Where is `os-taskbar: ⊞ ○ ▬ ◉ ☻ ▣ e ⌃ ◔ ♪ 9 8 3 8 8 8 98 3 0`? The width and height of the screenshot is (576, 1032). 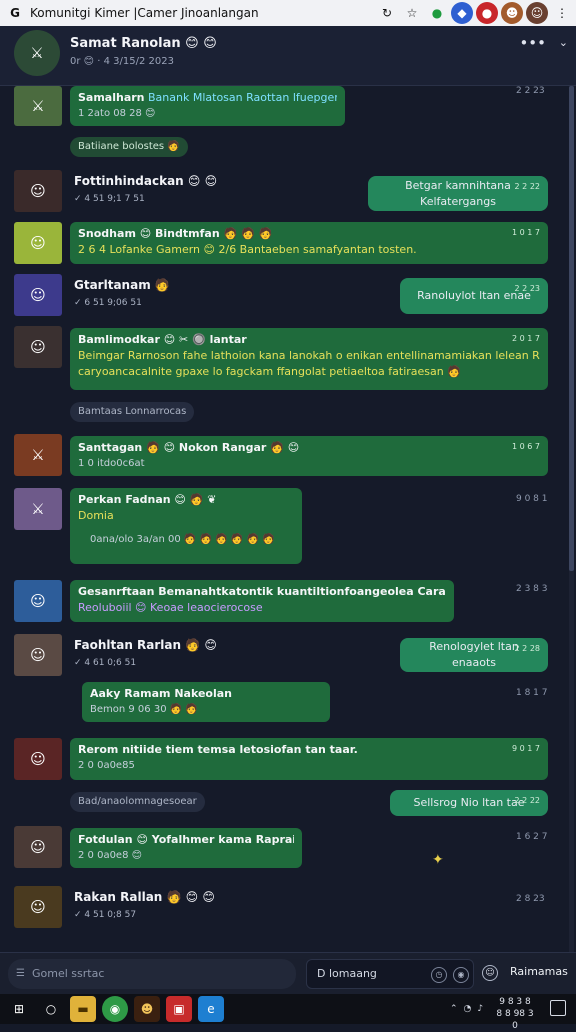 os-taskbar: ⊞ ○ ▬ ◉ ☻ ▣ e ⌃ ◔ ♪ 9 8 3 8 8 8 98 3 0 is located at coordinates (288, 1012).